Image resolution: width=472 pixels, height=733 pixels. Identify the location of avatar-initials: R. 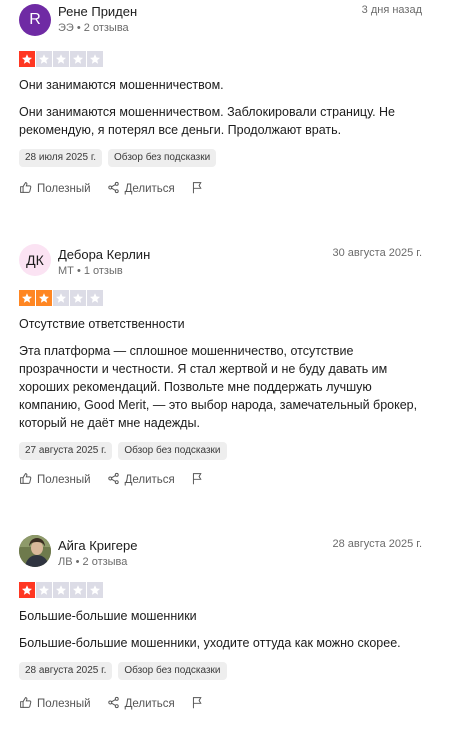
(35, 19).